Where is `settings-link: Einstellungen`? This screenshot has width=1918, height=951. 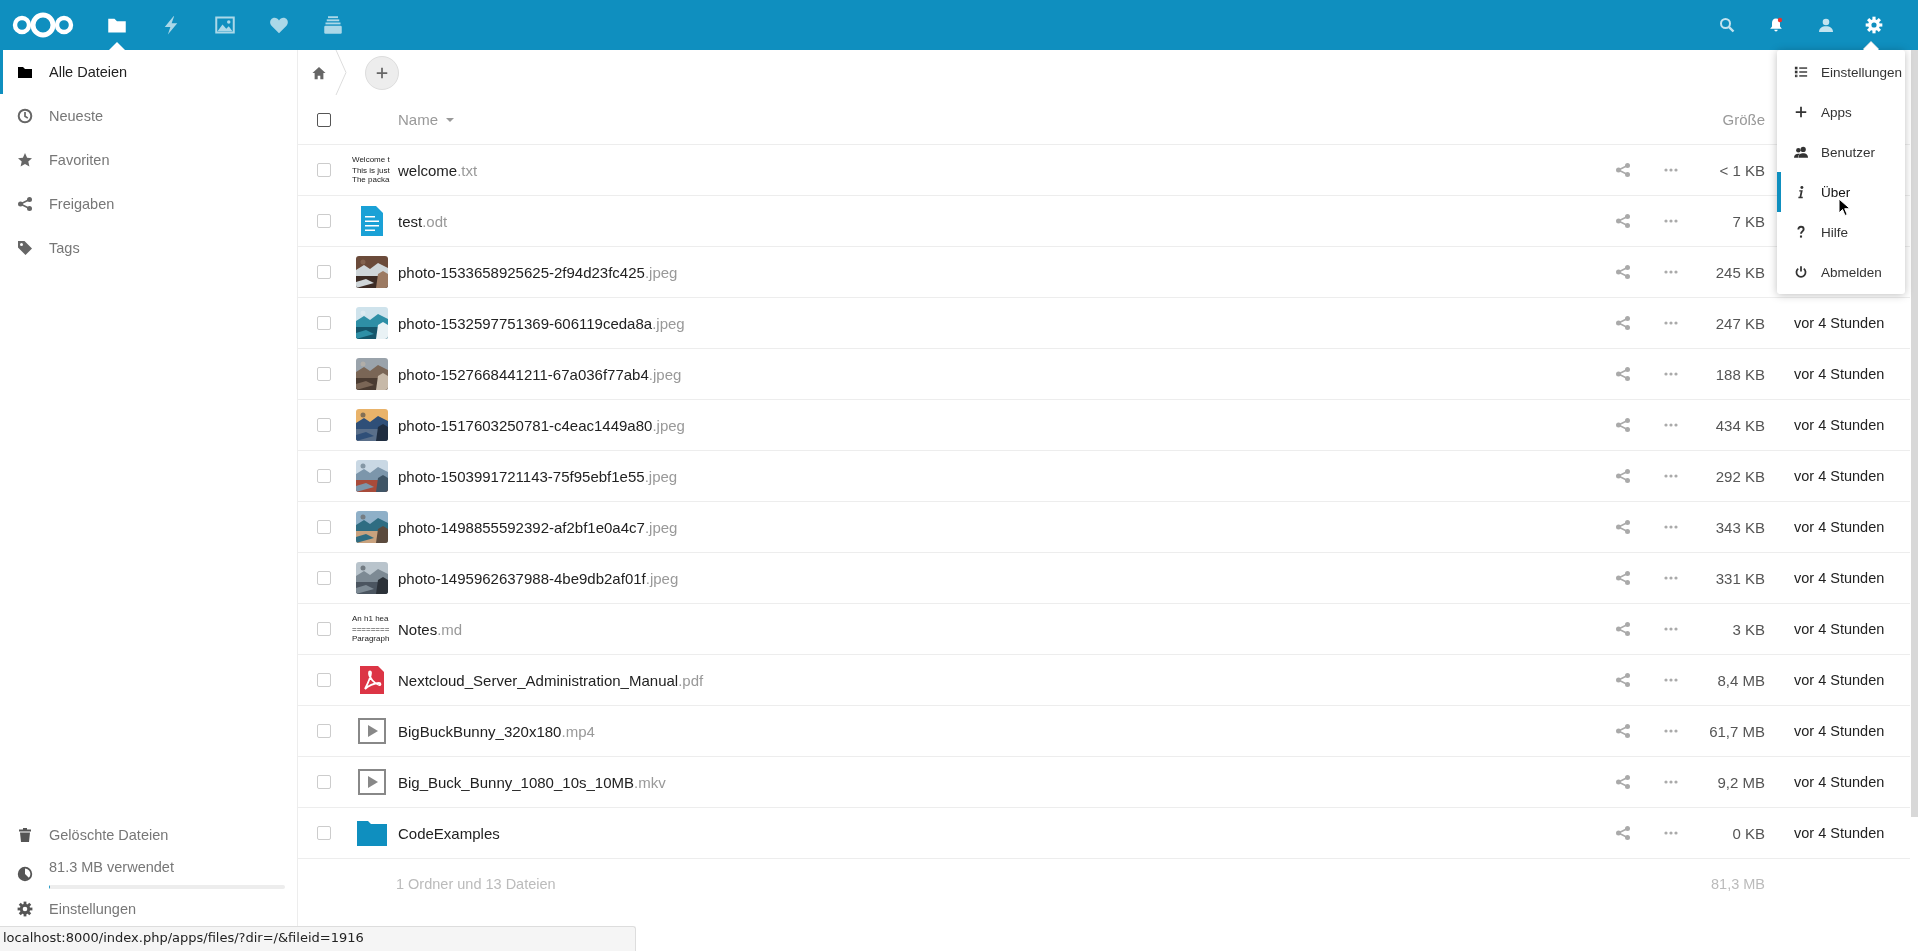 settings-link: Einstellungen is located at coordinates (93, 909).